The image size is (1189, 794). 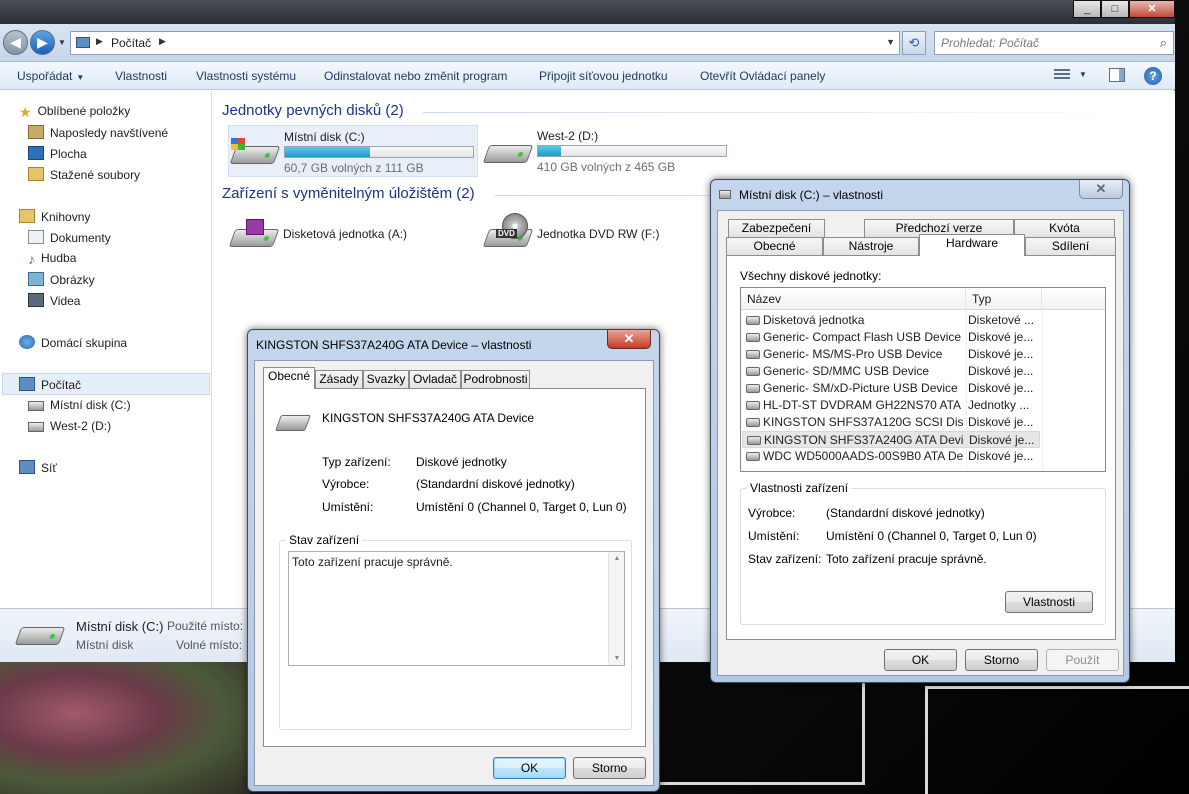 What do you see at coordinates (27, 467) in the screenshot?
I see `network-icon` at bounding box center [27, 467].